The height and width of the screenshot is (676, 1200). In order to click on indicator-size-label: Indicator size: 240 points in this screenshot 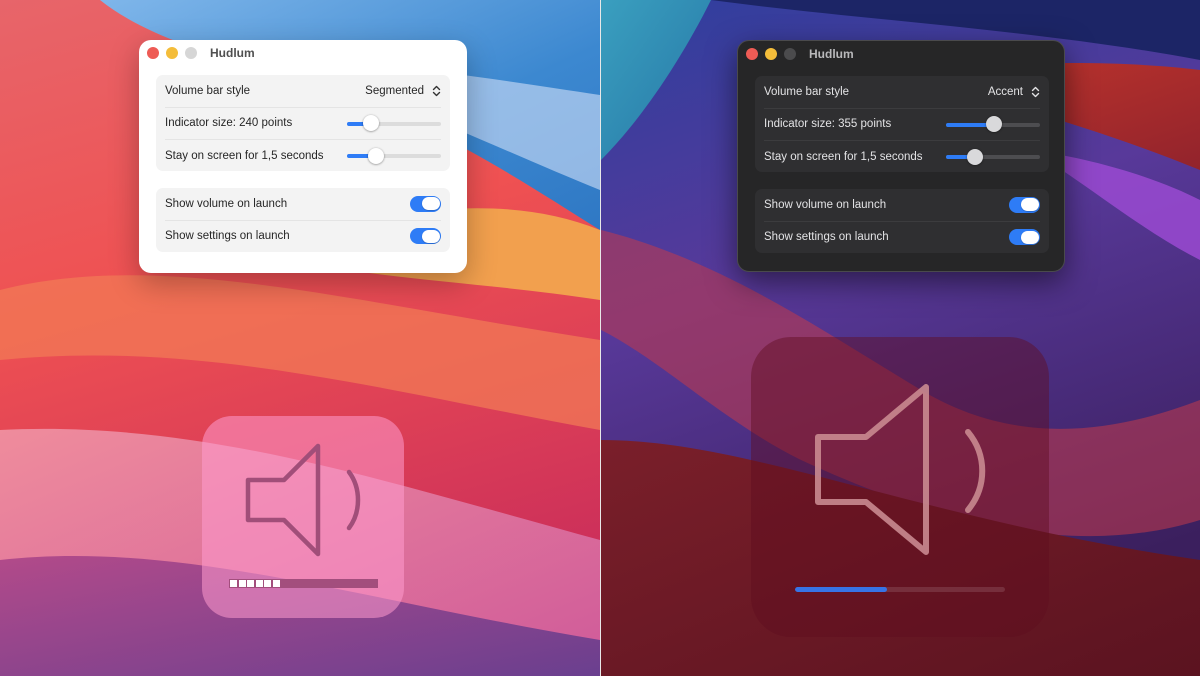, I will do `click(229, 123)`.